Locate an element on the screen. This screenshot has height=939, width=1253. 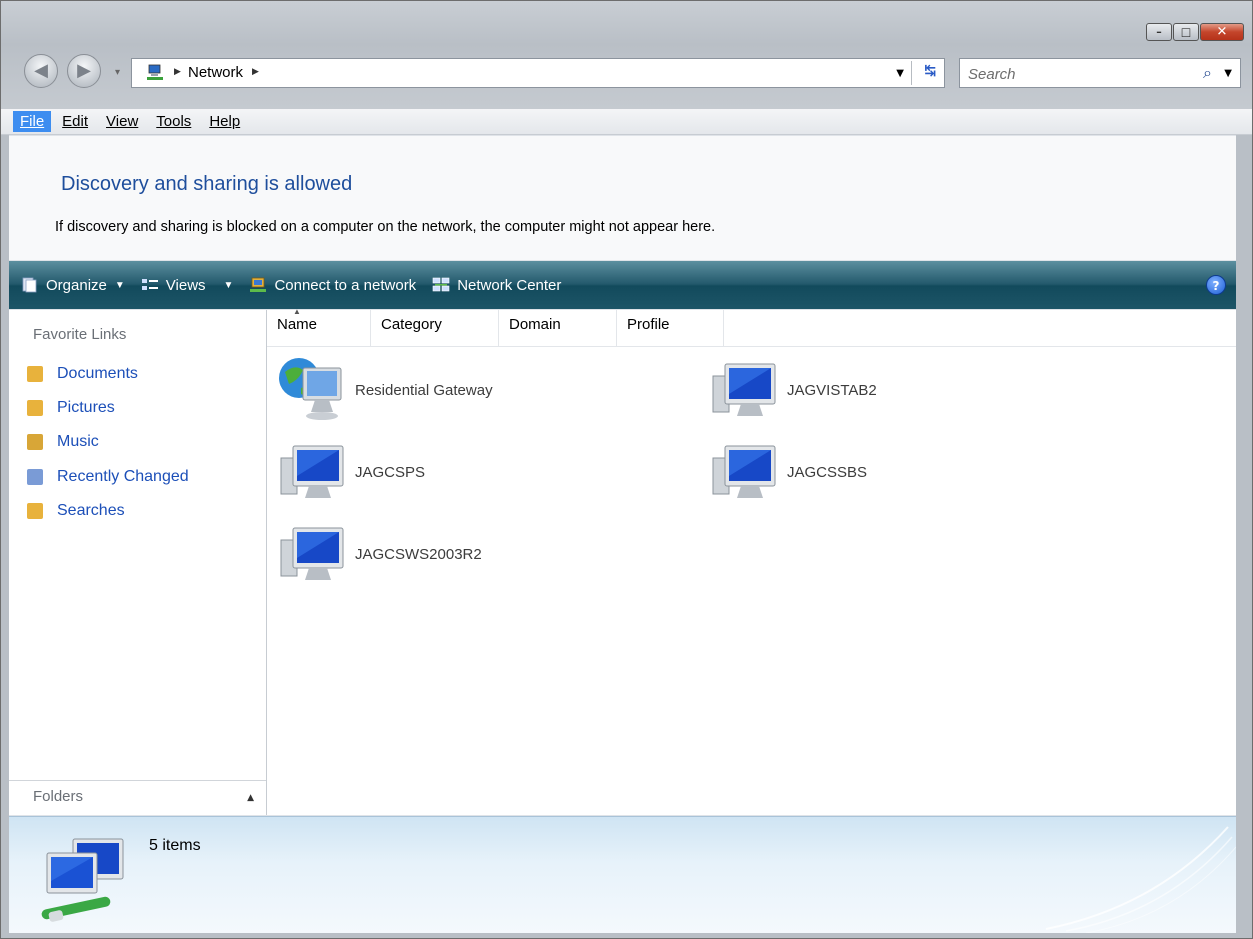
back-arrow-icon: ◀ is located at coordinates (41, 70).